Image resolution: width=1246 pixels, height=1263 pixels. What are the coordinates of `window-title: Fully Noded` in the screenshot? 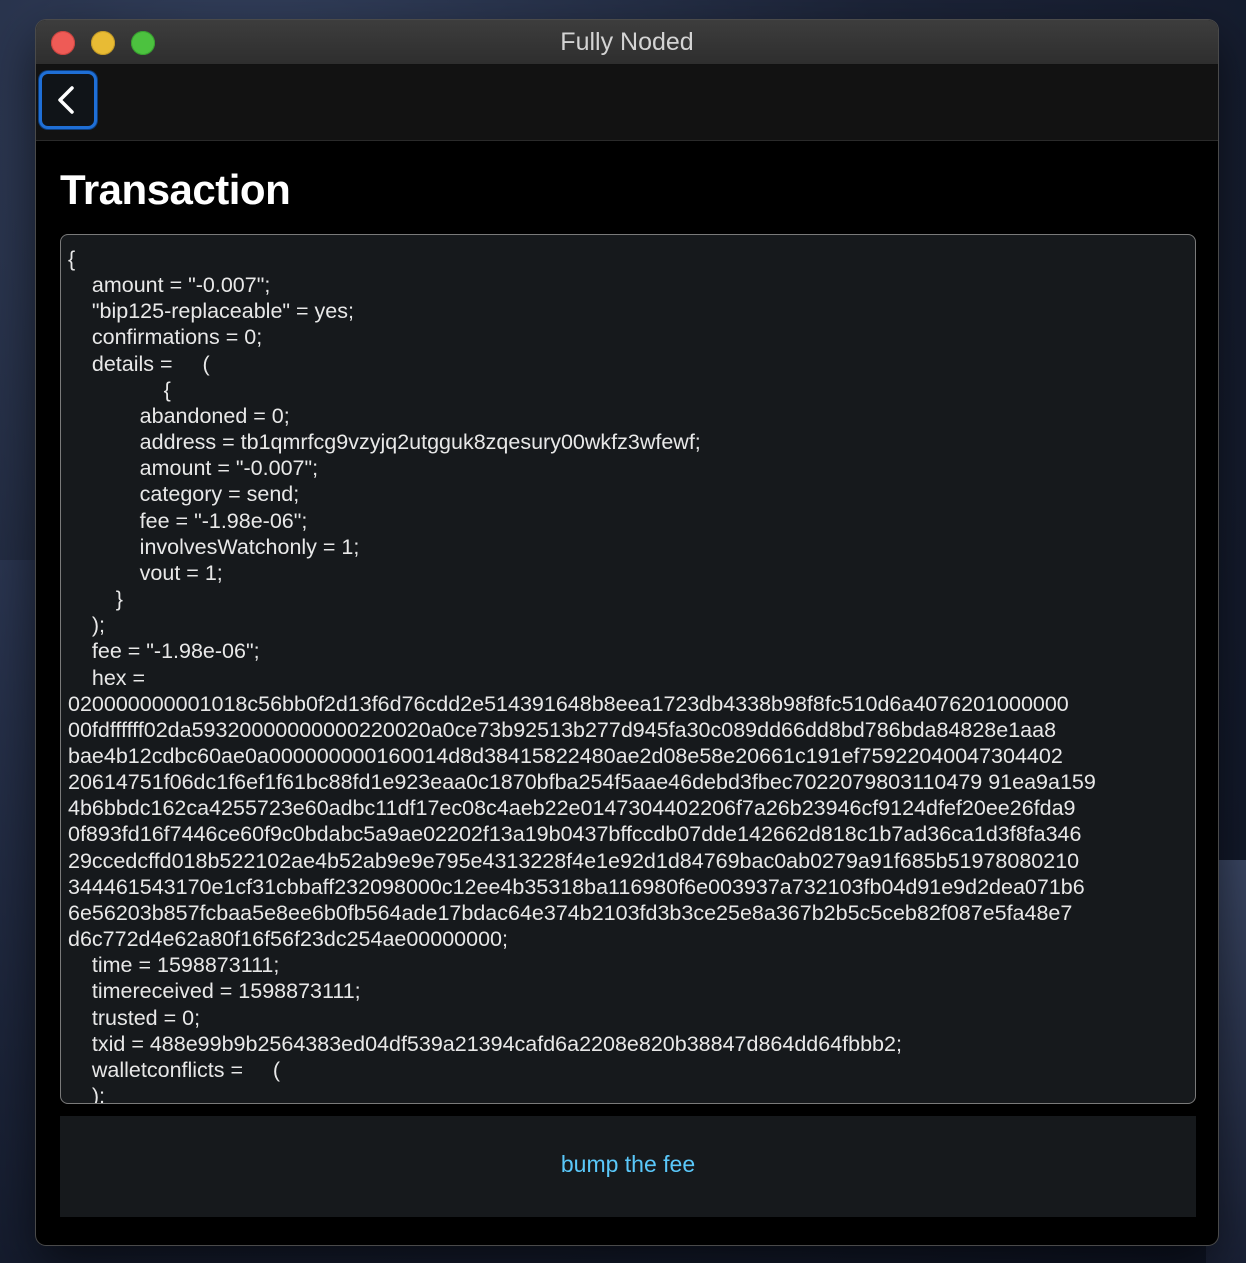 It's located at (627, 42).